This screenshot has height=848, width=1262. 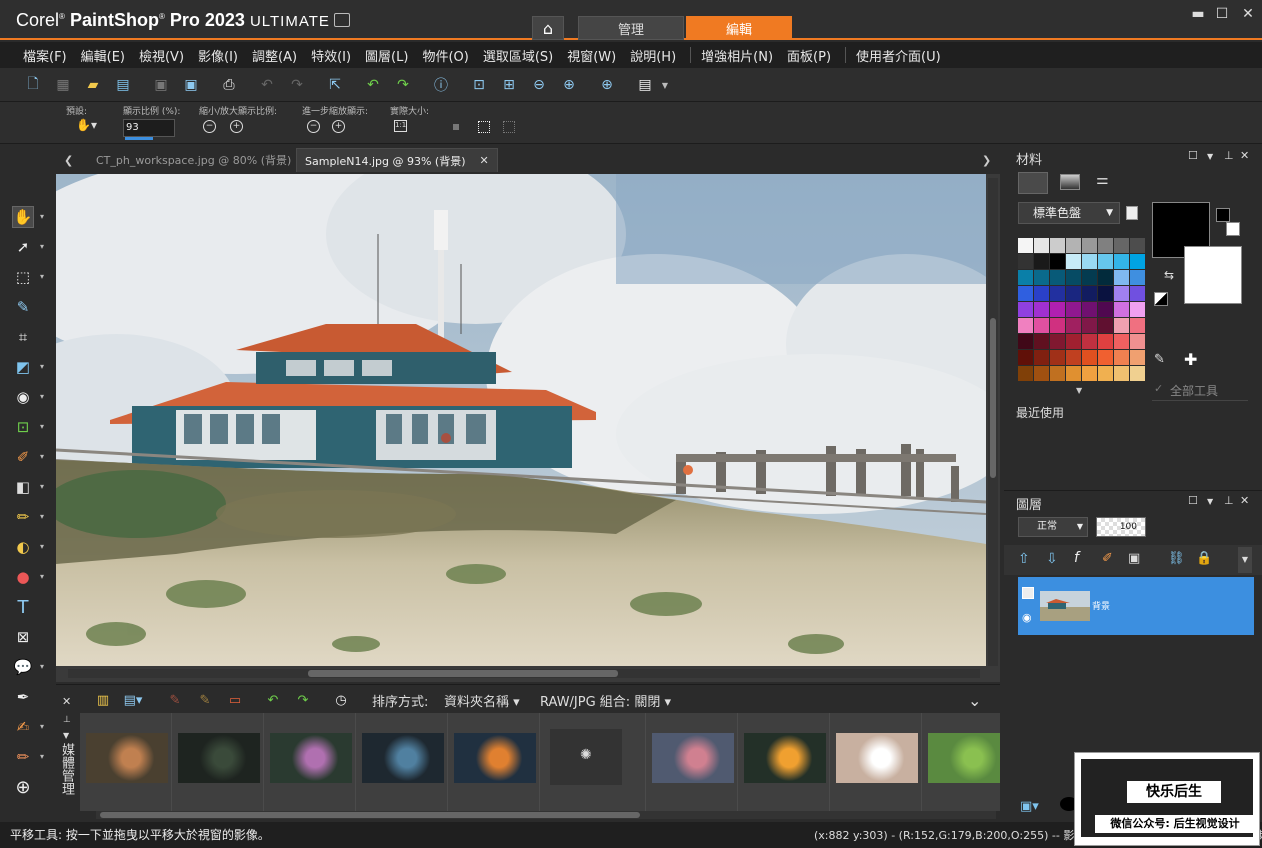 I want to click on gradient-tab-icon, so click(x=1070, y=182).